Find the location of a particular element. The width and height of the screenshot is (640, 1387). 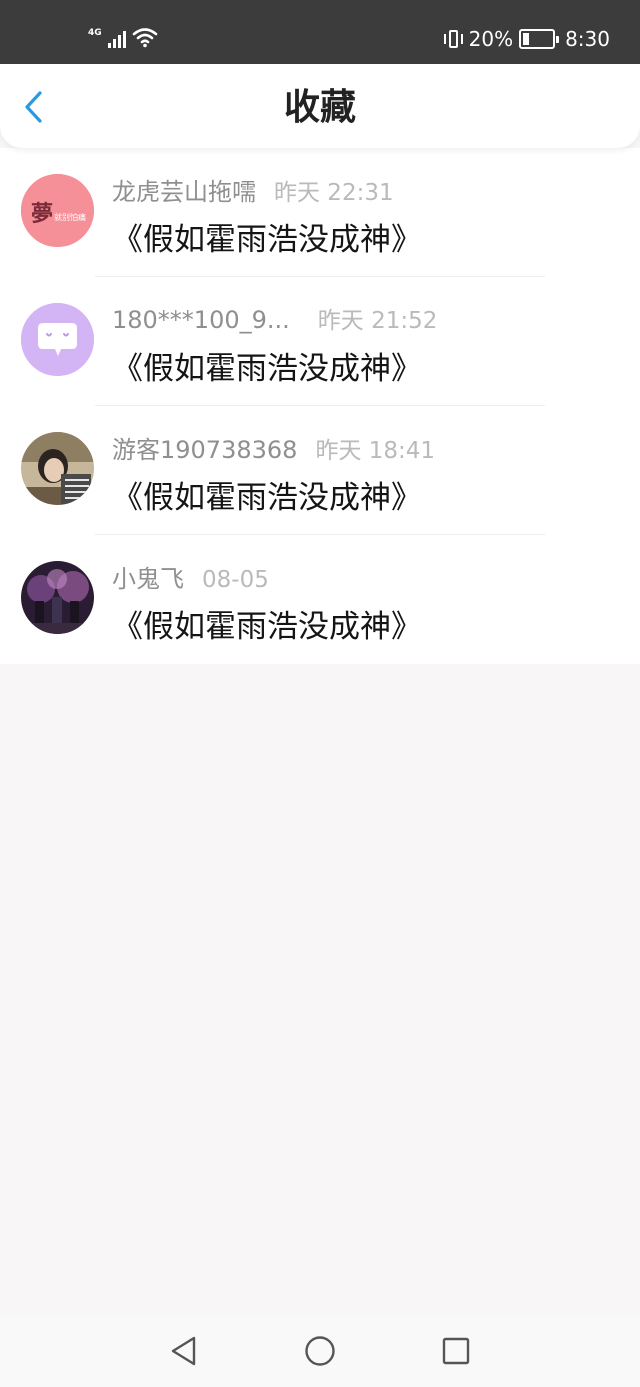

back-triangle-icon is located at coordinates (184, 1351).